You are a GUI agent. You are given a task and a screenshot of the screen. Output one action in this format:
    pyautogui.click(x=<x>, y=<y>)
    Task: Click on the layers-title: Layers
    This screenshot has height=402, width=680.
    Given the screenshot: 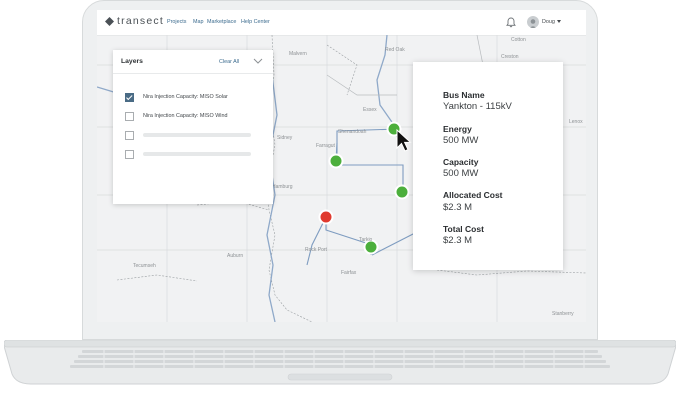 What is the action you would take?
    pyautogui.click(x=132, y=61)
    